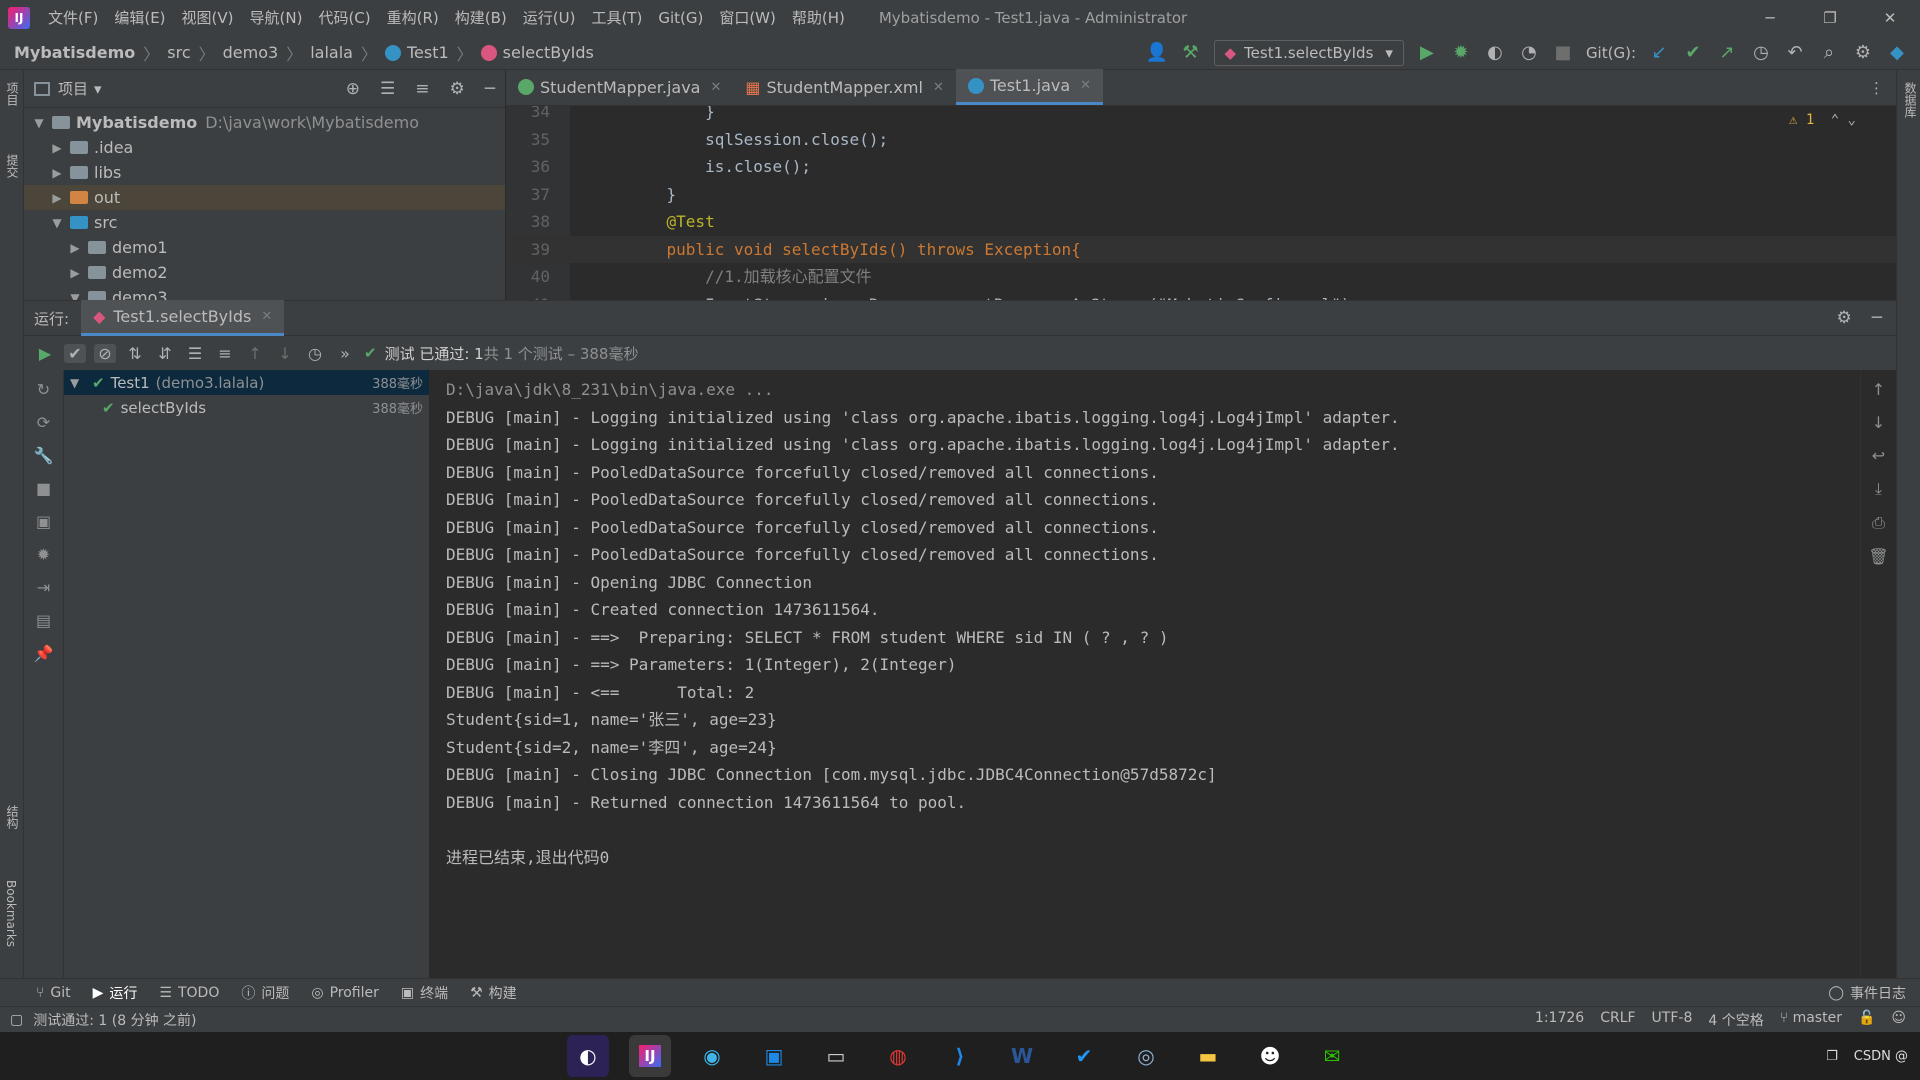 The height and width of the screenshot is (1080, 1920). I want to click on run-icon: ▶, so click(1427, 52).